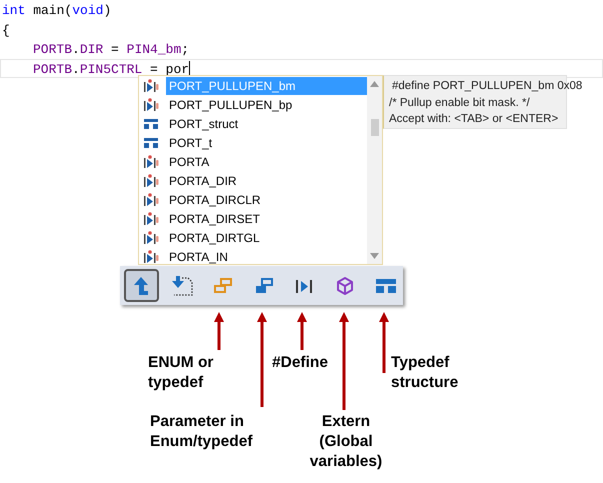 The width and height of the screenshot is (603, 483). Describe the element at coordinates (111, 49) in the screenshot. I see `code-line: PORTB.DIR = PIN4_bm;` at that location.